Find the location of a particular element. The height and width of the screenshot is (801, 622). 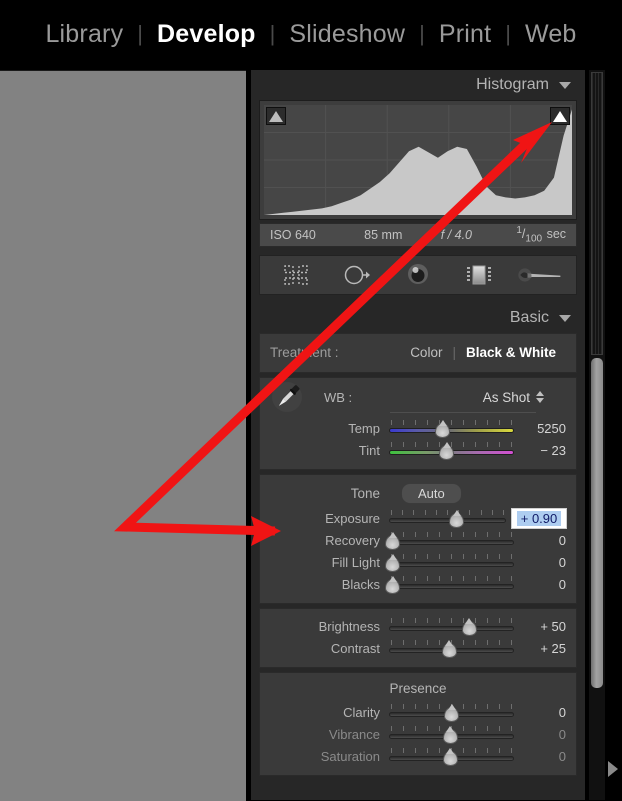

presence-row-saturation: Saturation 0 is located at coordinates (418, 756).